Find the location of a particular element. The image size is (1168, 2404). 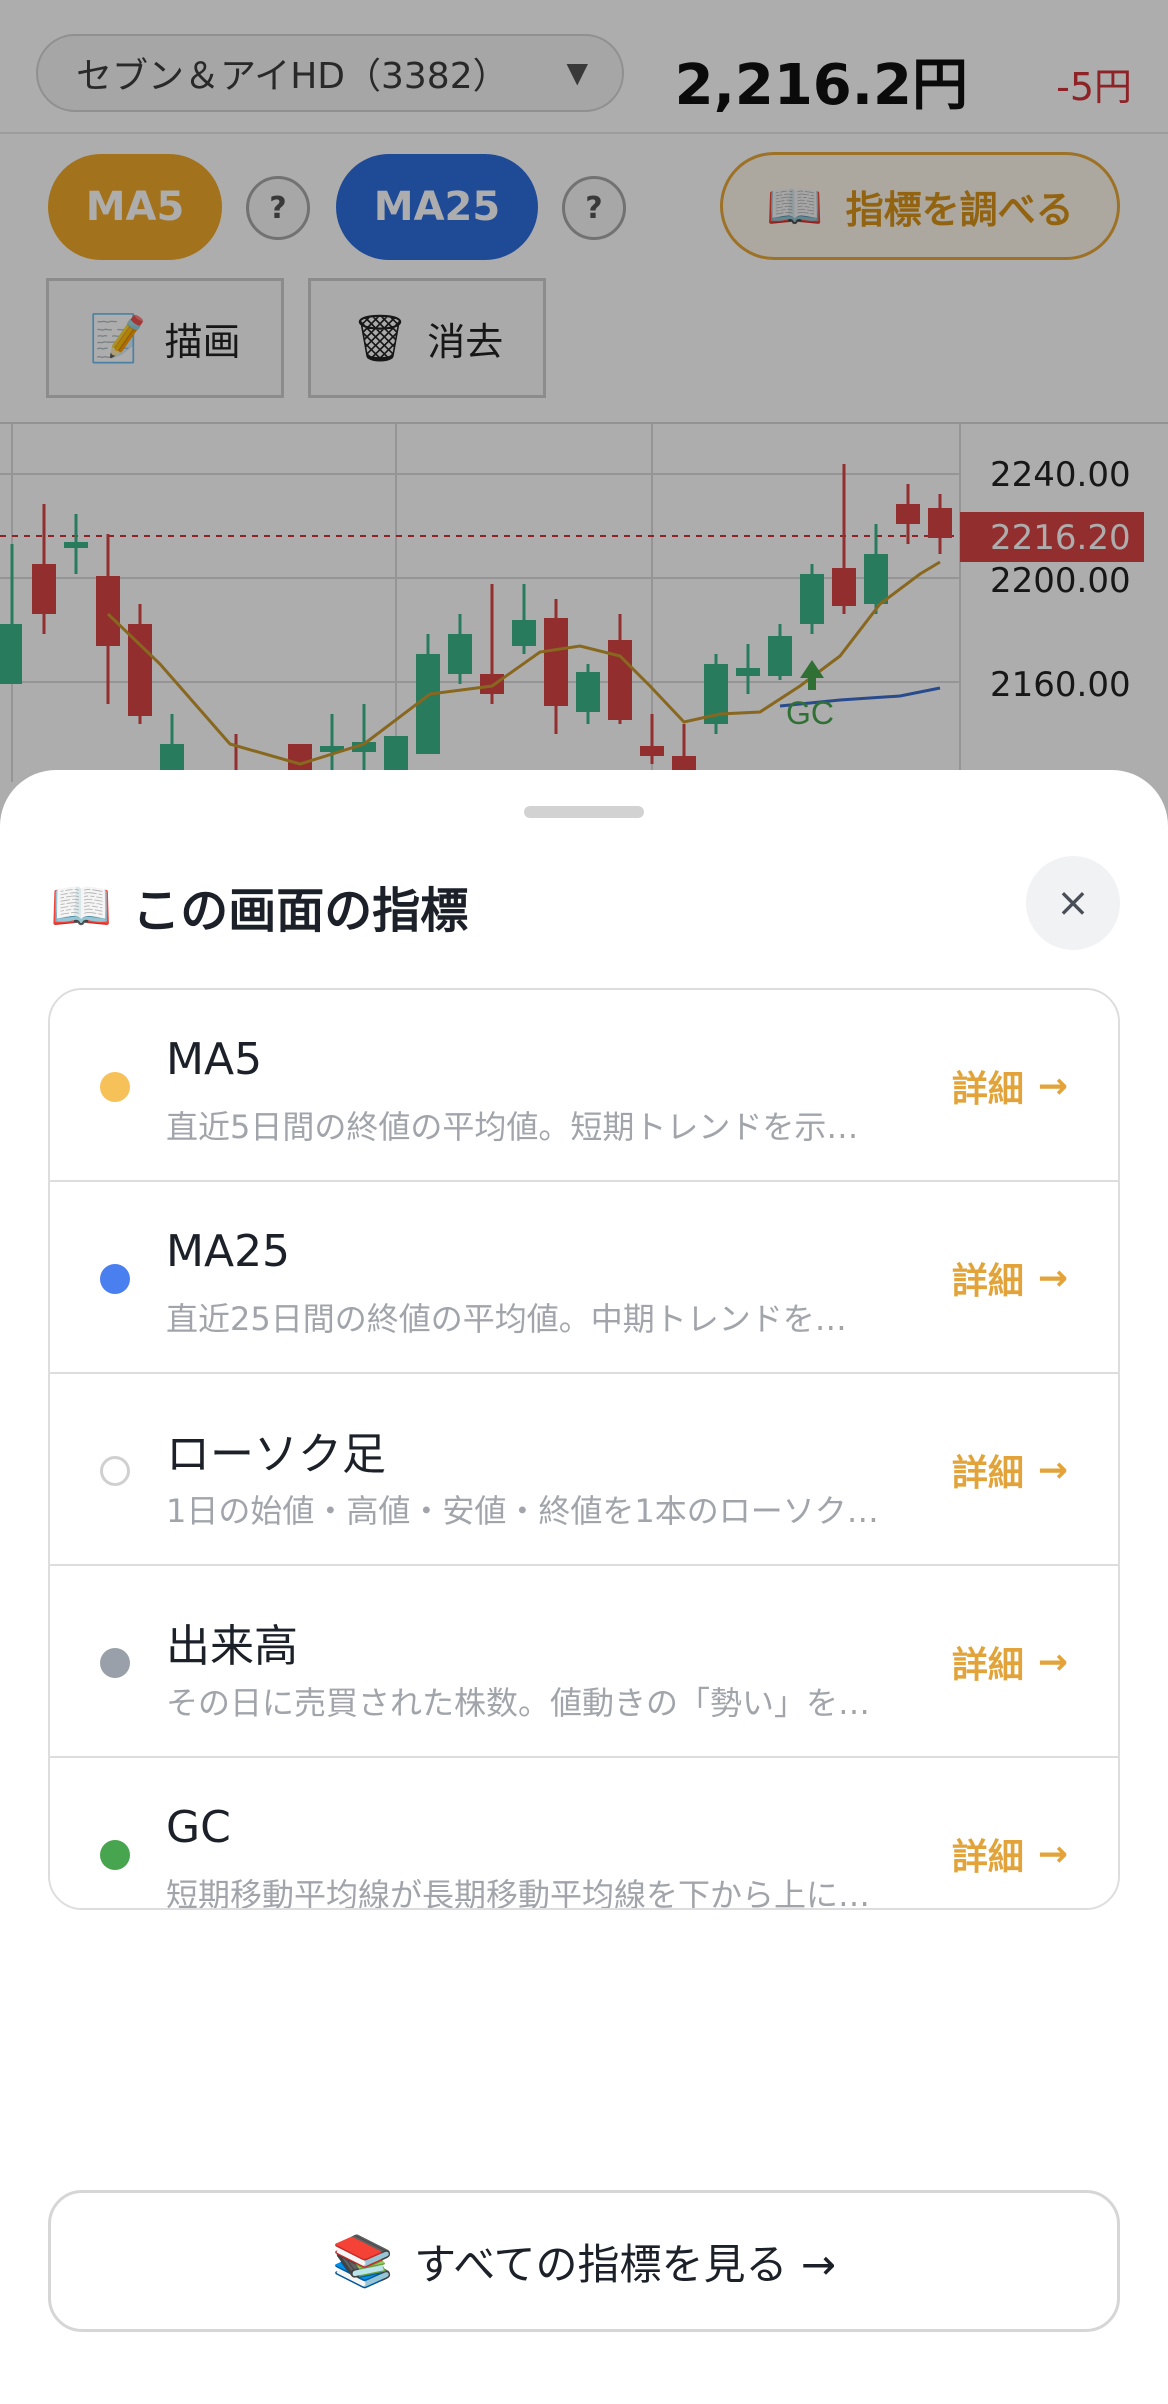

view-all-label: すべての指標を見る → is located at coordinates (625, 2264).